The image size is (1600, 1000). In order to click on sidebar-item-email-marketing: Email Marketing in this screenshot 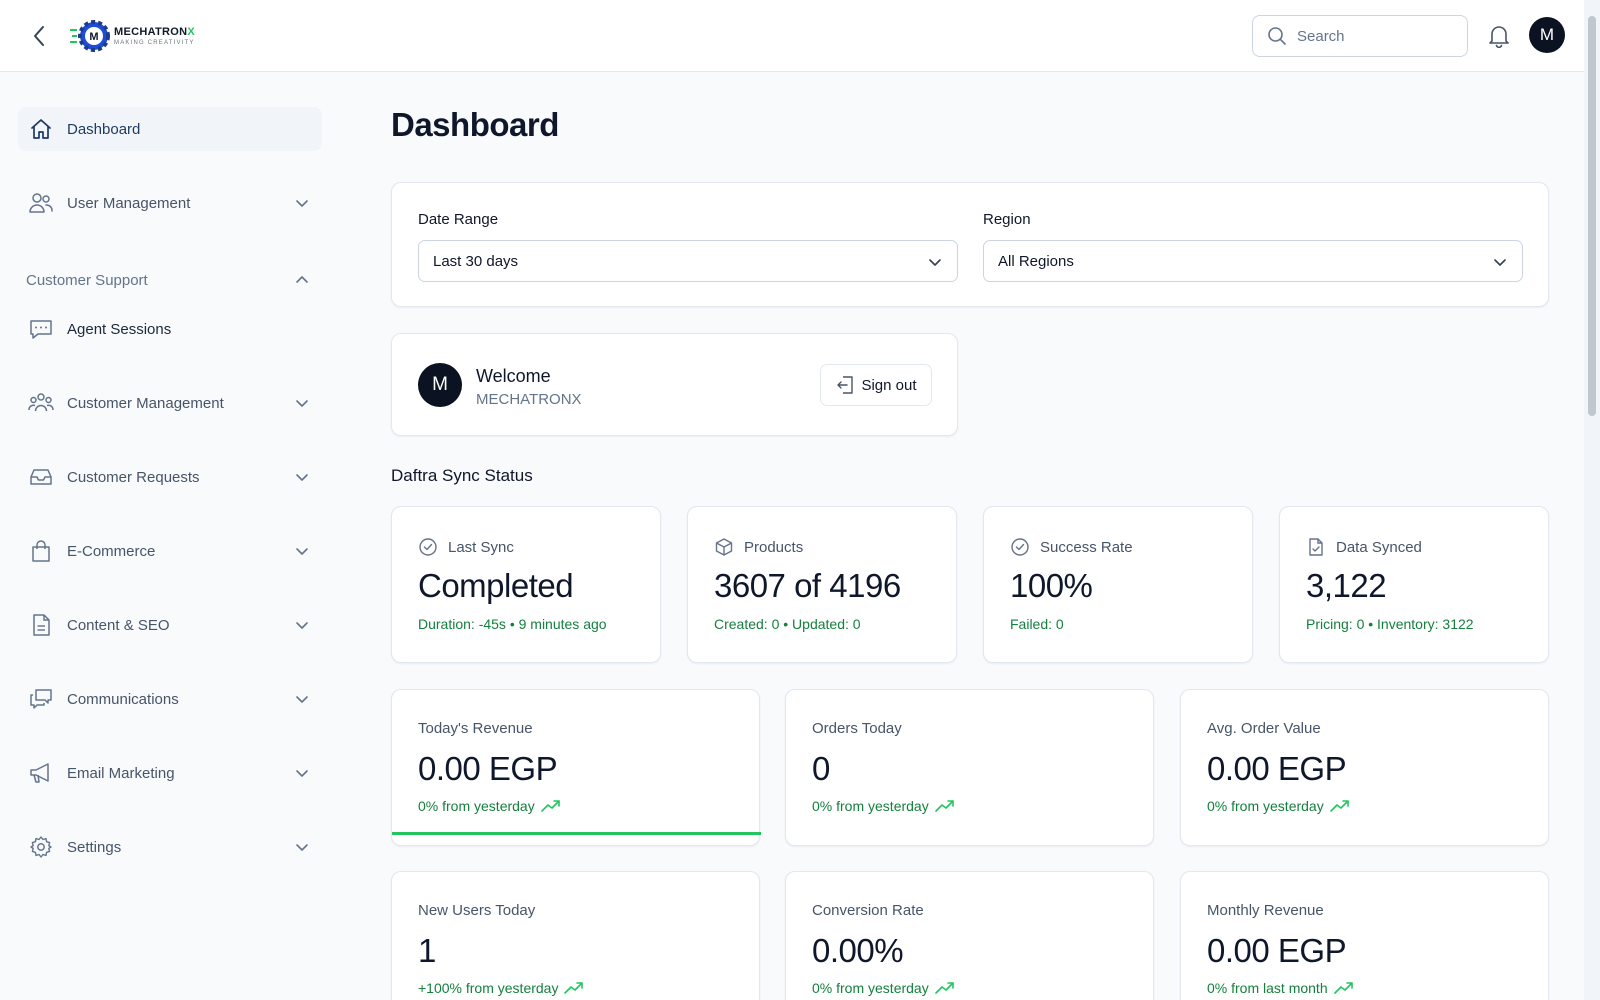, I will do `click(170, 773)`.